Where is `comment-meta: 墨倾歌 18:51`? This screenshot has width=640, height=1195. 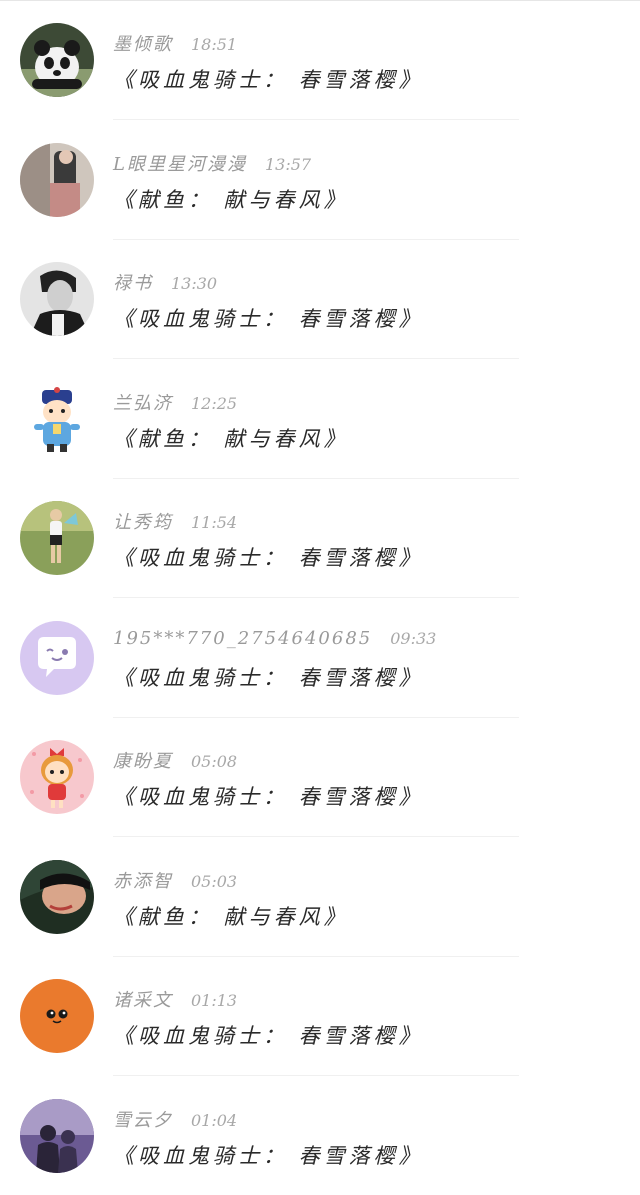
comment-meta: 墨倾歌 18:51 is located at coordinates (175, 43).